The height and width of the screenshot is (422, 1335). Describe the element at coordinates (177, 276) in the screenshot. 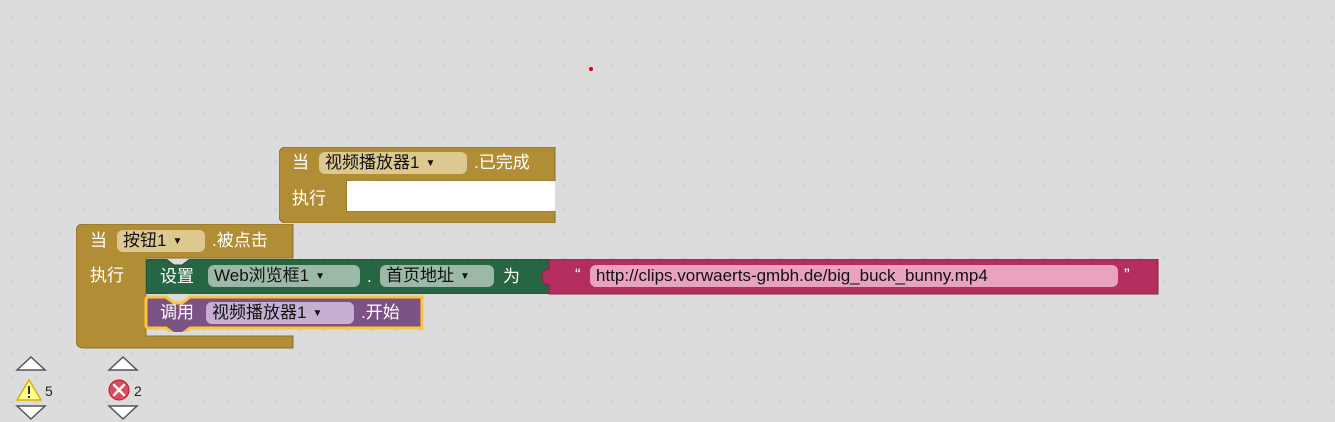

I see `set-label: 设置` at that location.